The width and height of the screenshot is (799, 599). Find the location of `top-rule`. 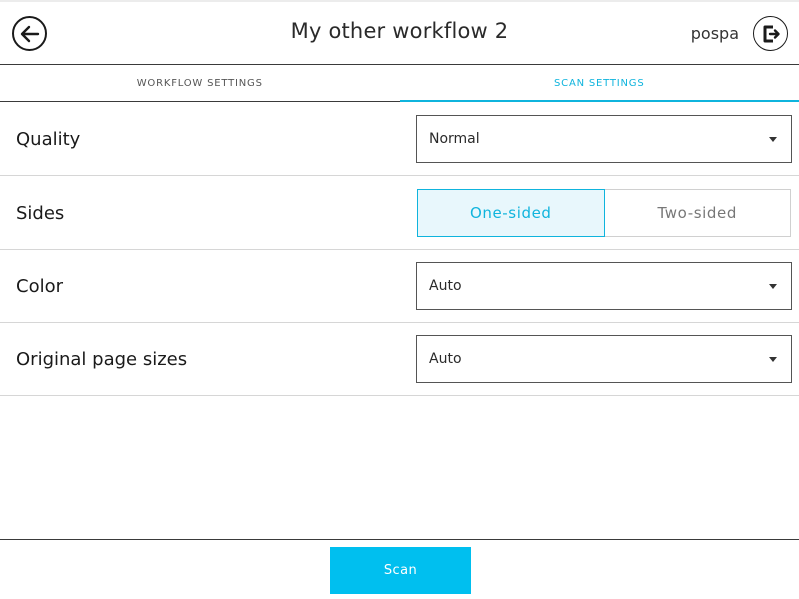

top-rule is located at coordinates (399, 1).